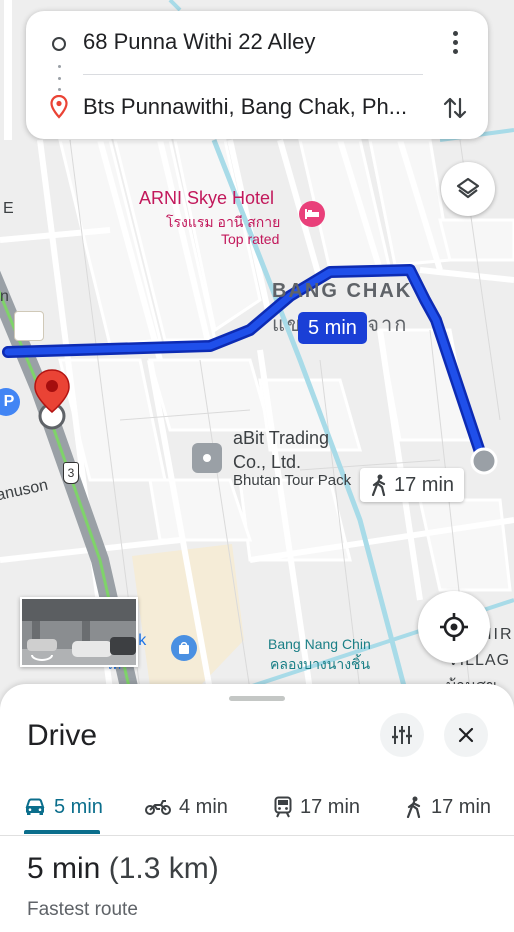  Describe the element at coordinates (281, 450) in the screenshot. I see `poi-abit-label: aBit Trading Co., Ltd.` at that location.